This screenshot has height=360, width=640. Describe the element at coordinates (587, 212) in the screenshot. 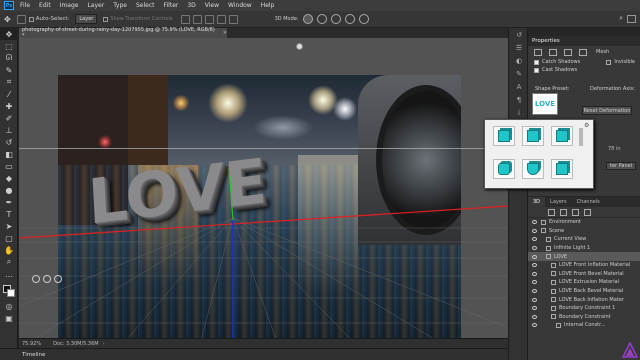

I see `filter-light-icon` at that location.